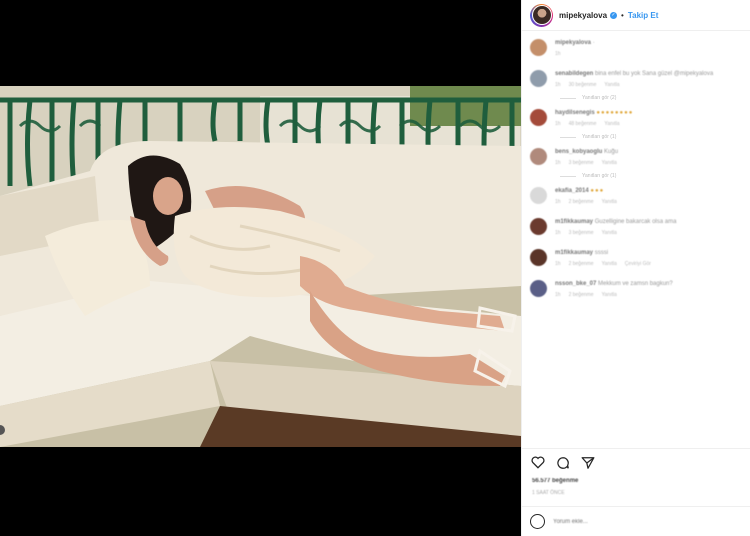 The height and width of the screenshot is (536, 750). Describe the element at coordinates (635, 284) in the screenshot. I see `comment-text: Mekkum ve zamsn bagkun?` at that location.